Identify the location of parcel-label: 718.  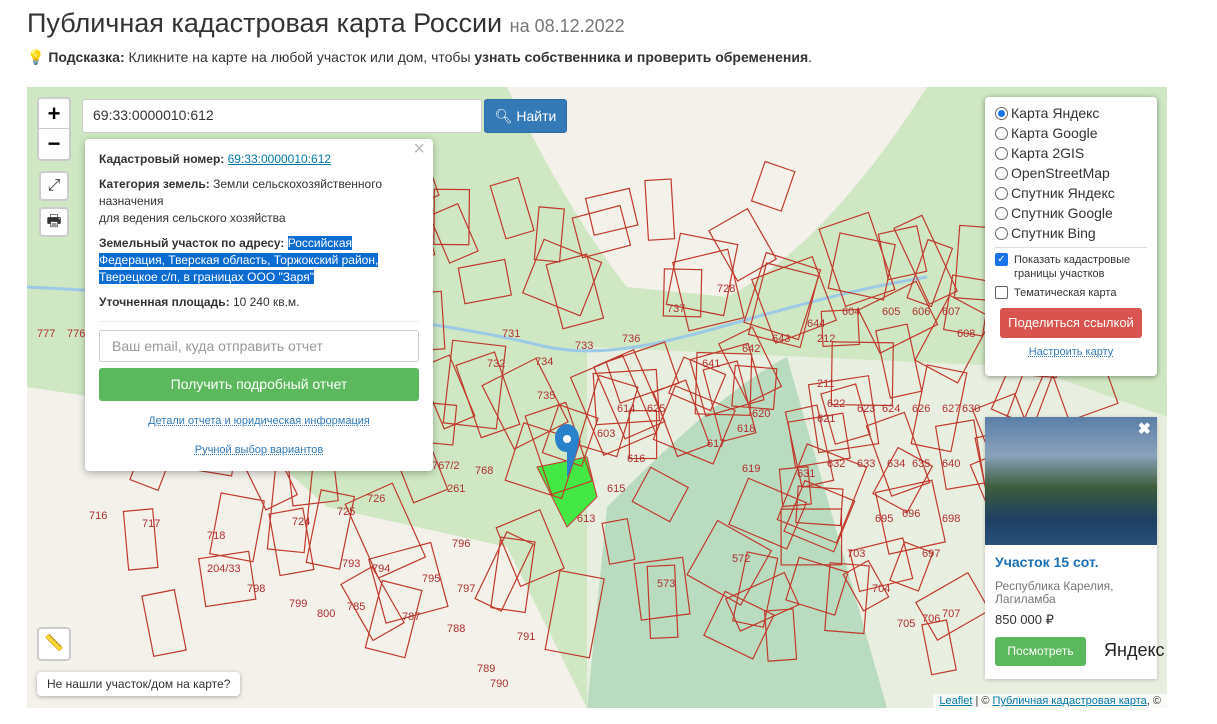
(216, 536).